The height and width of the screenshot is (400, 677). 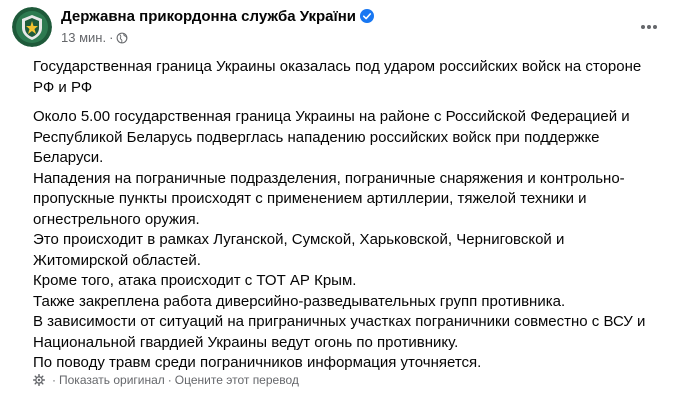 I want to click on more-options-icon, so click(x=649, y=27).